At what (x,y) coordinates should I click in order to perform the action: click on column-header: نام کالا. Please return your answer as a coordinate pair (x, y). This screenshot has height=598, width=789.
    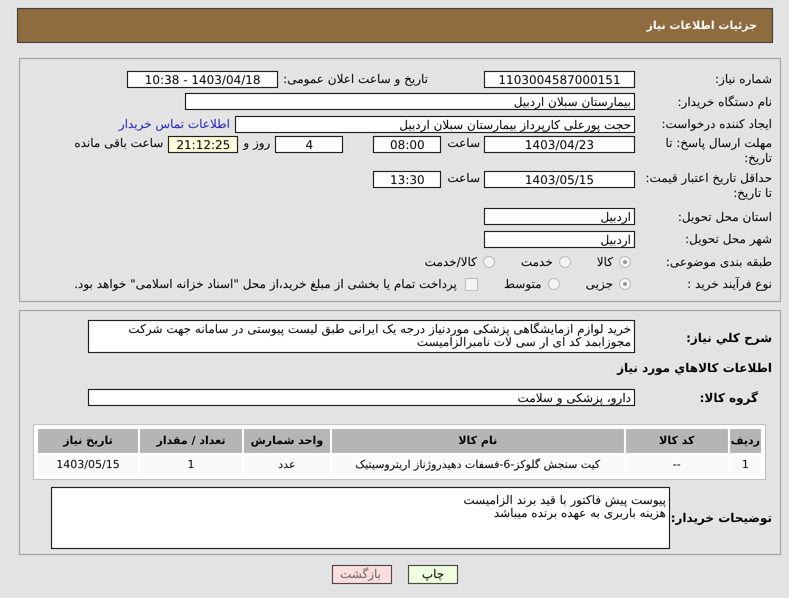
    Looking at the image, I should click on (478, 440).